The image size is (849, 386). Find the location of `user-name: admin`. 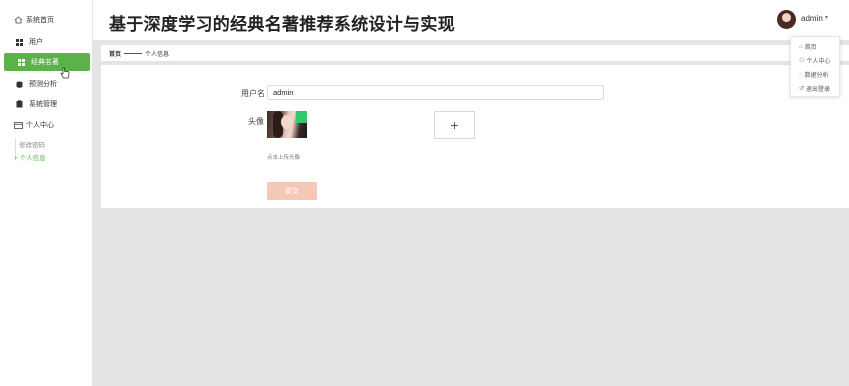

user-name: admin is located at coordinates (812, 18).